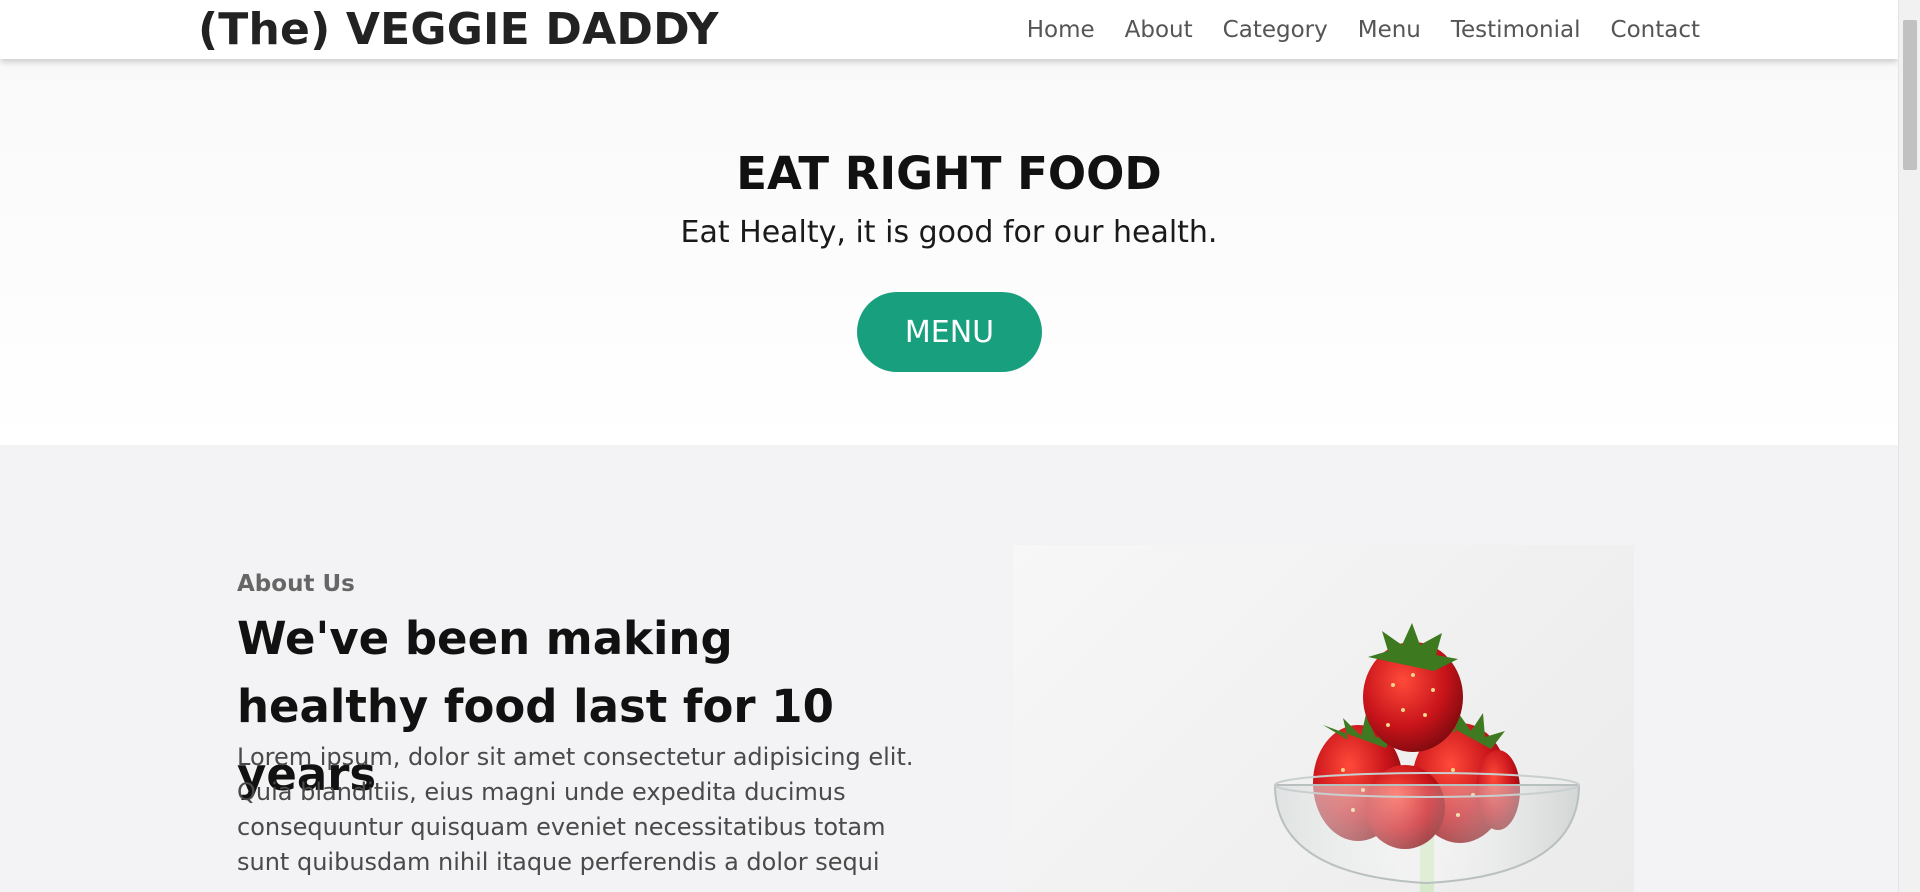 The width and height of the screenshot is (1920, 892). Describe the element at coordinates (1427, 757) in the screenshot. I see `strawberries-illustration` at that location.